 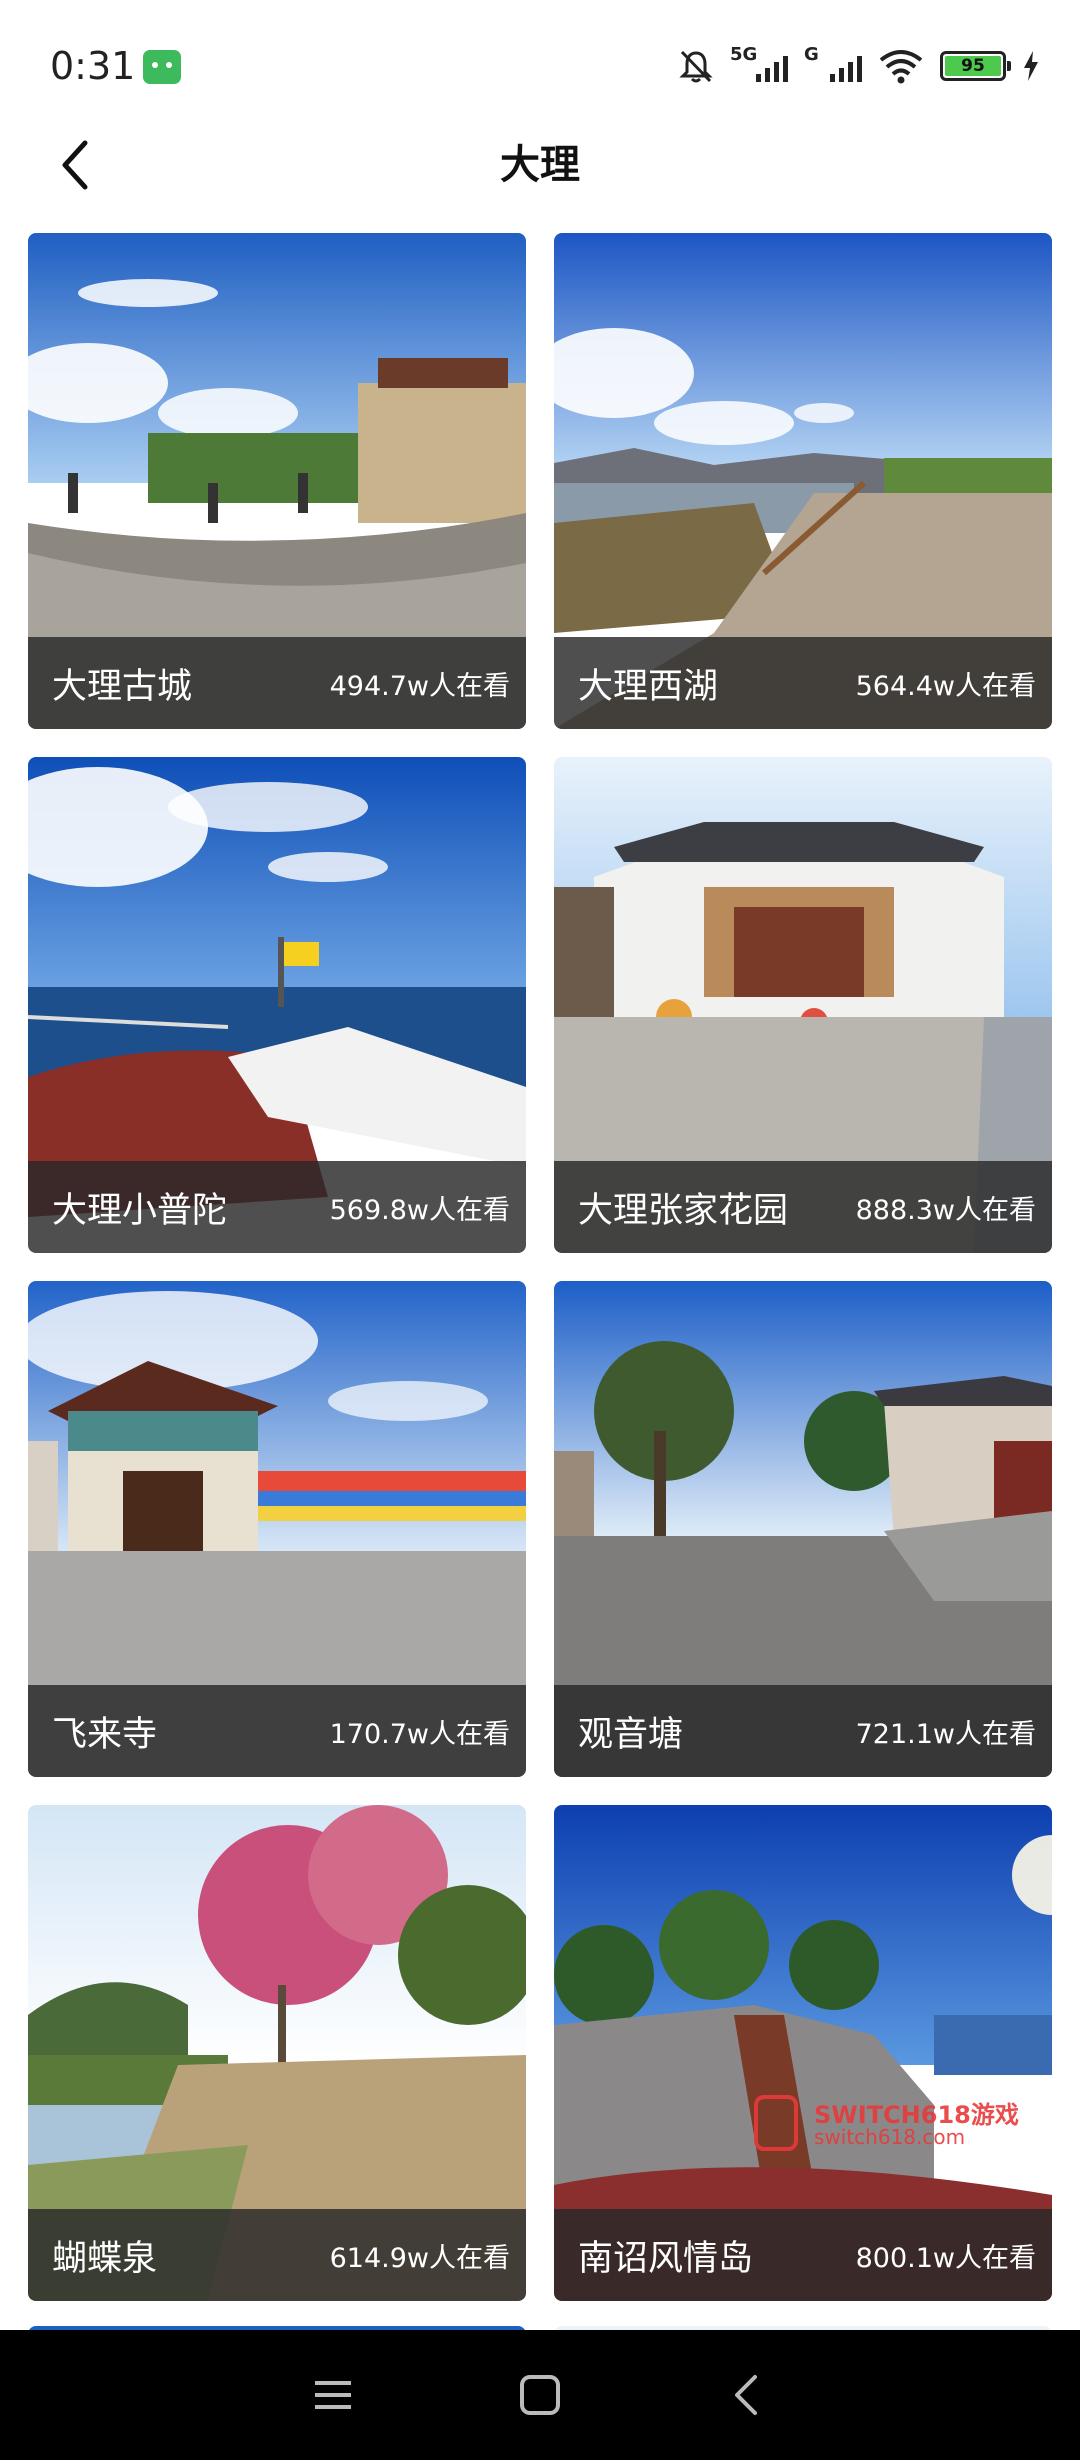 I want to click on status-icons: 5G G 95, so click(x=859, y=66).